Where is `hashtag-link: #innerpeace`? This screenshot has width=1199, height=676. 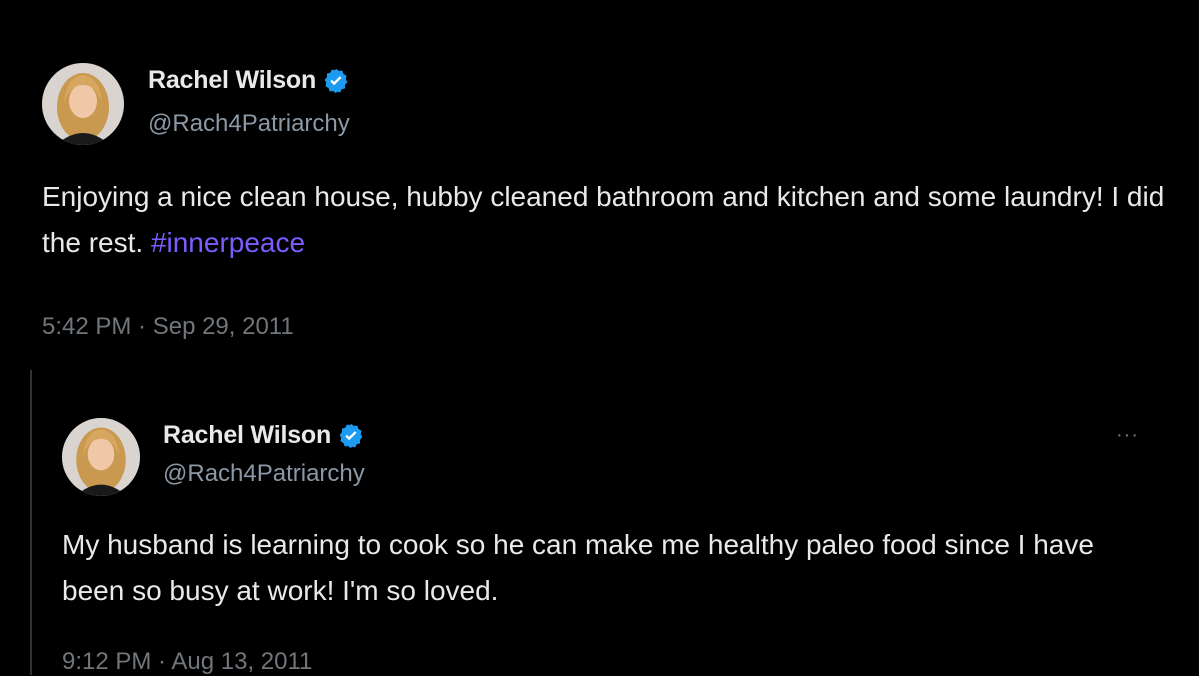
hashtag-link: #innerpeace is located at coordinates (228, 242).